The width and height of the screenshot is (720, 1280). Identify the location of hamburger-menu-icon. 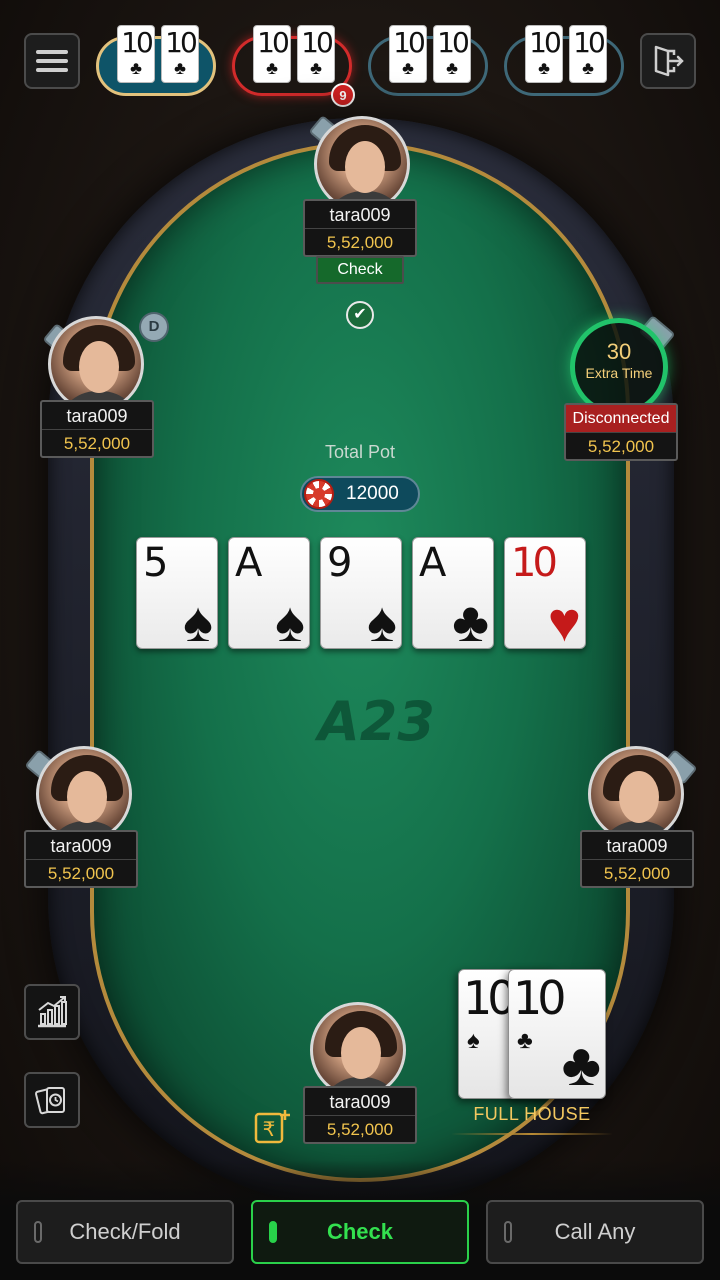
(52, 61).